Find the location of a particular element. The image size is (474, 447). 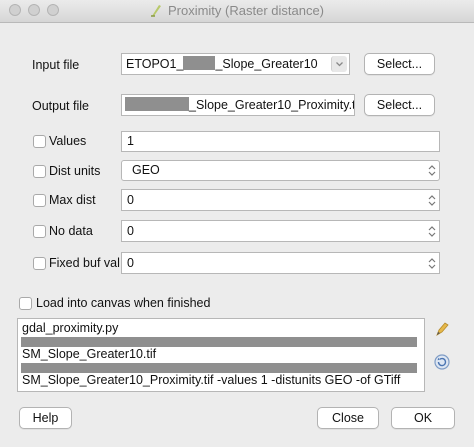

max-dist-label: Max dist is located at coordinates (72, 200).